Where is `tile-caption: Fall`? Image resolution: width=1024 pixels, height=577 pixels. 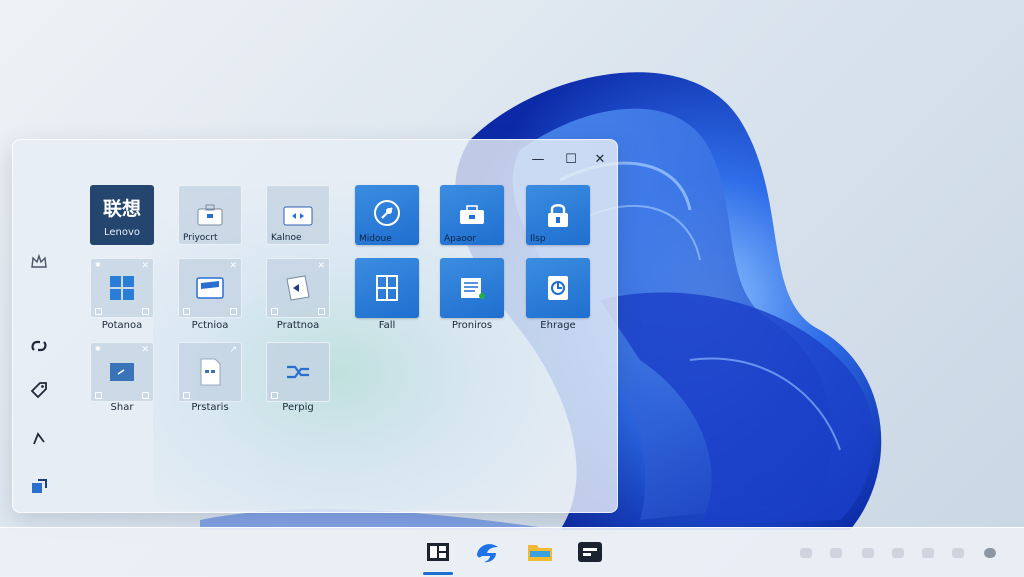 tile-caption: Fall is located at coordinates (387, 325).